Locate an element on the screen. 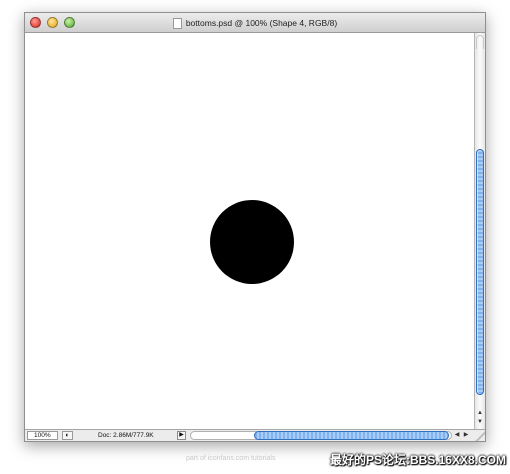 The width and height of the screenshot is (510, 474). scroll-up-arrow-icon: ▲ is located at coordinates (480, 413).